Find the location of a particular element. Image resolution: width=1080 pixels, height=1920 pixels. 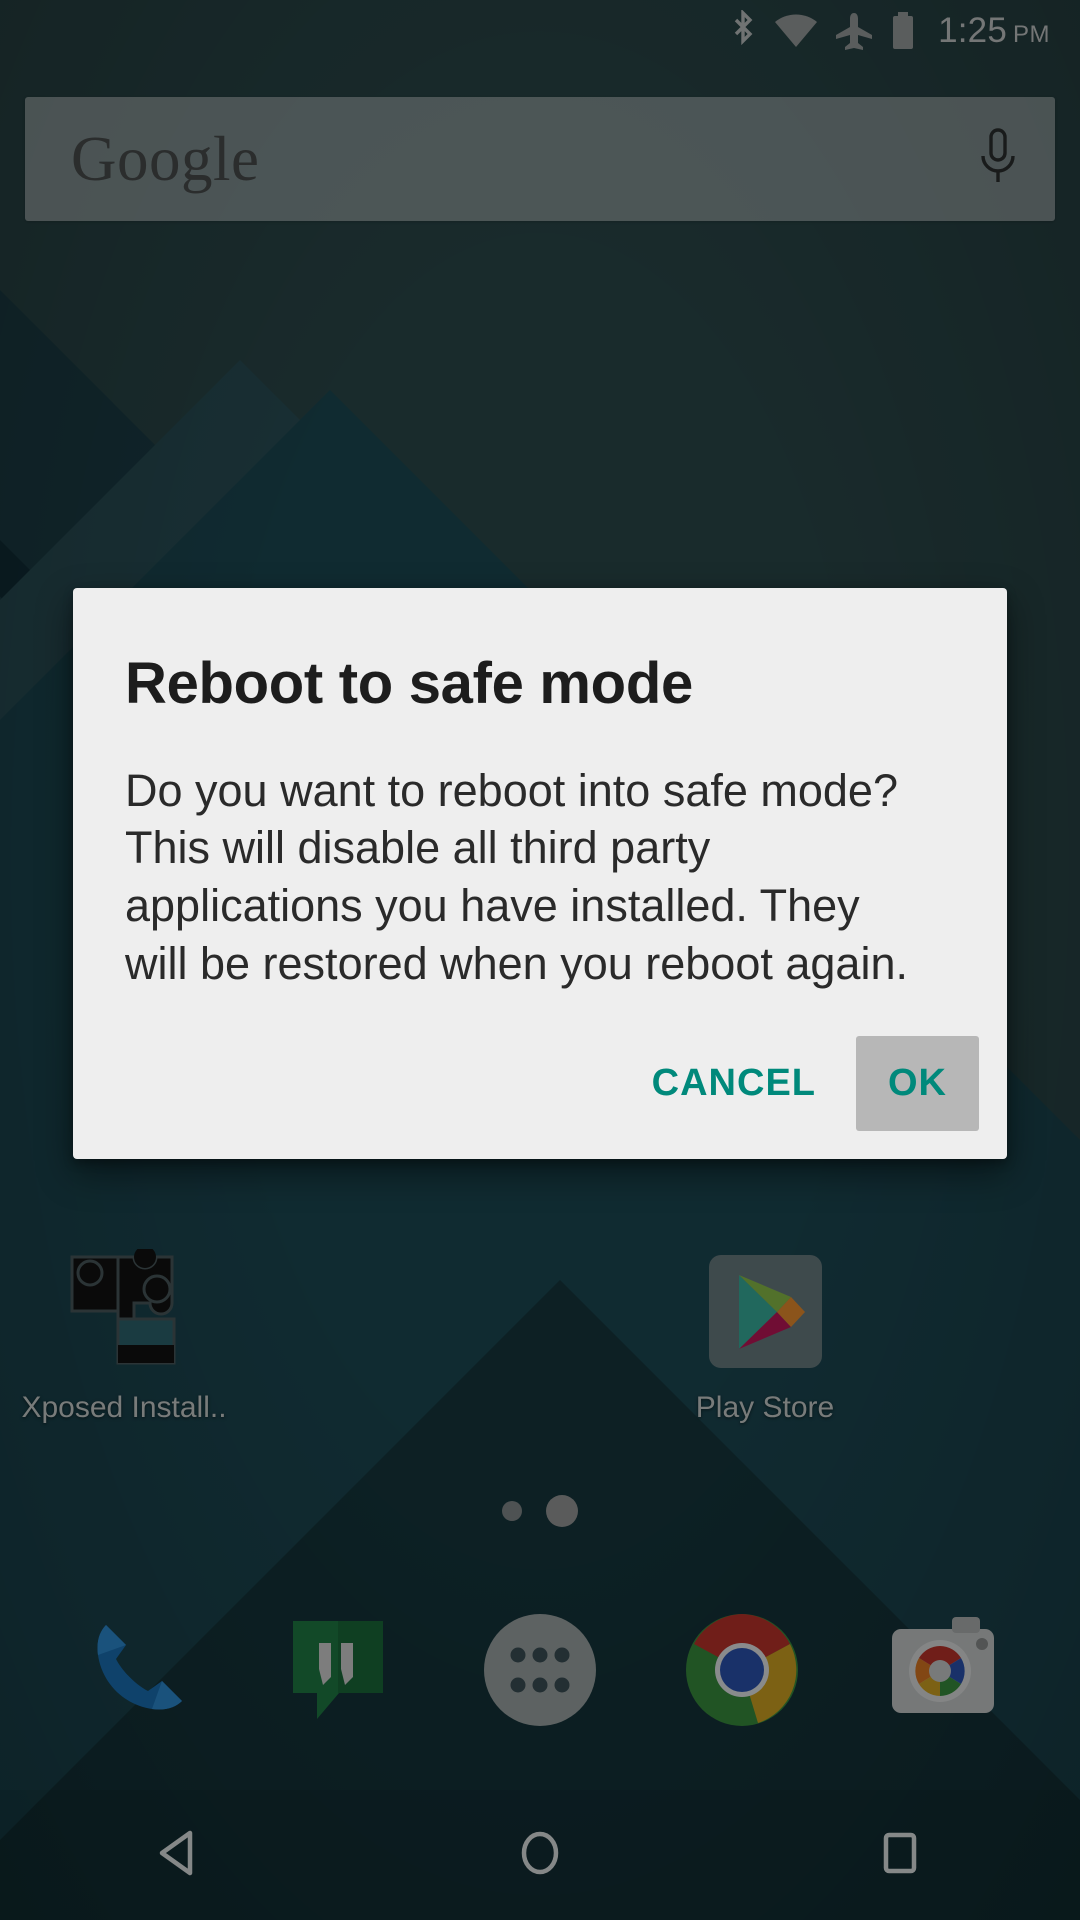

dialog-title: Reboot to safe mode is located at coordinates (409, 683).